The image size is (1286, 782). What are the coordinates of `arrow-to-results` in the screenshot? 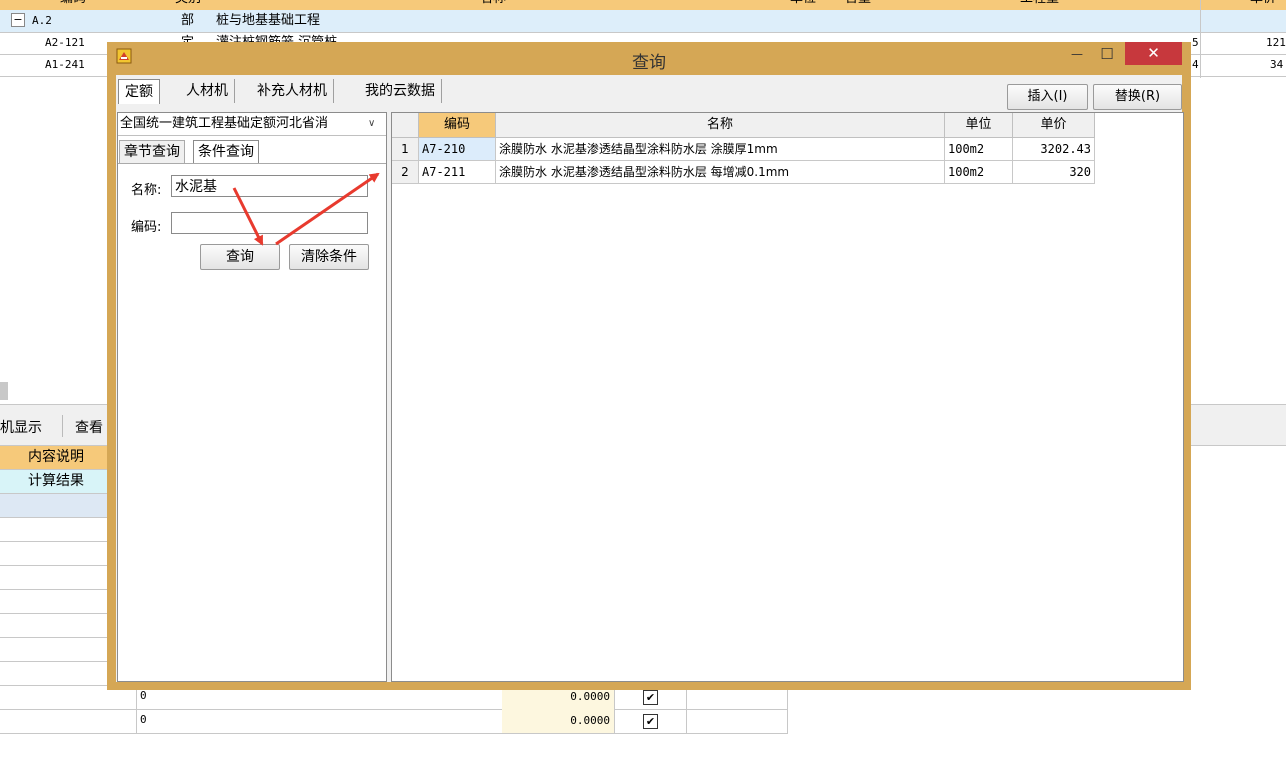 It's located at (327, 209).